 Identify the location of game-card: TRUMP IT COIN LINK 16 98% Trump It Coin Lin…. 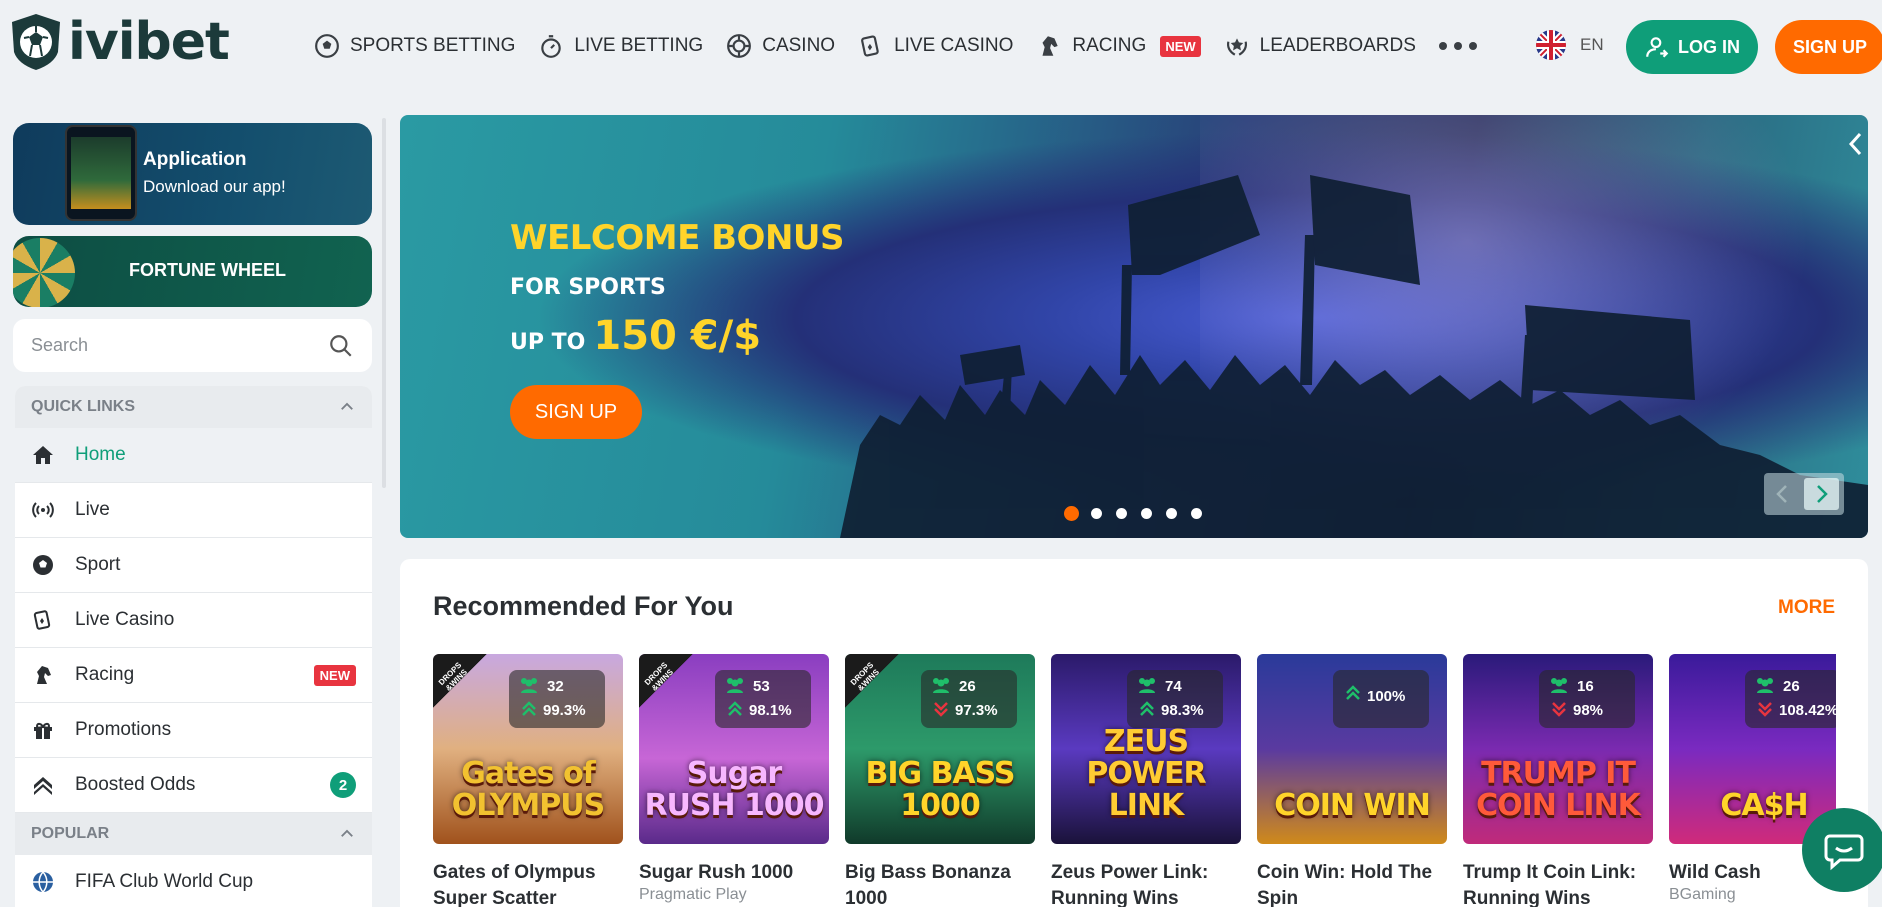
(1558, 780).